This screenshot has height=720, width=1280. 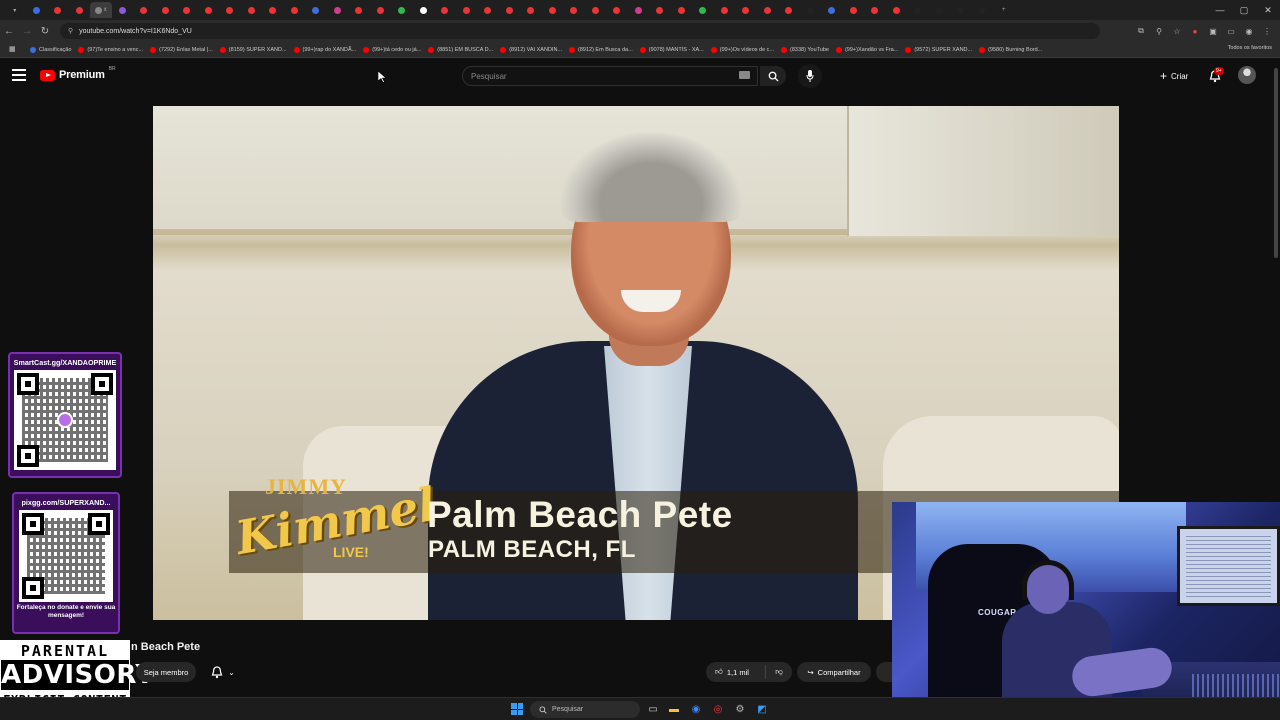 I want to click on chrome-menu-icon: ⋮, so click(x=1267, y=31).